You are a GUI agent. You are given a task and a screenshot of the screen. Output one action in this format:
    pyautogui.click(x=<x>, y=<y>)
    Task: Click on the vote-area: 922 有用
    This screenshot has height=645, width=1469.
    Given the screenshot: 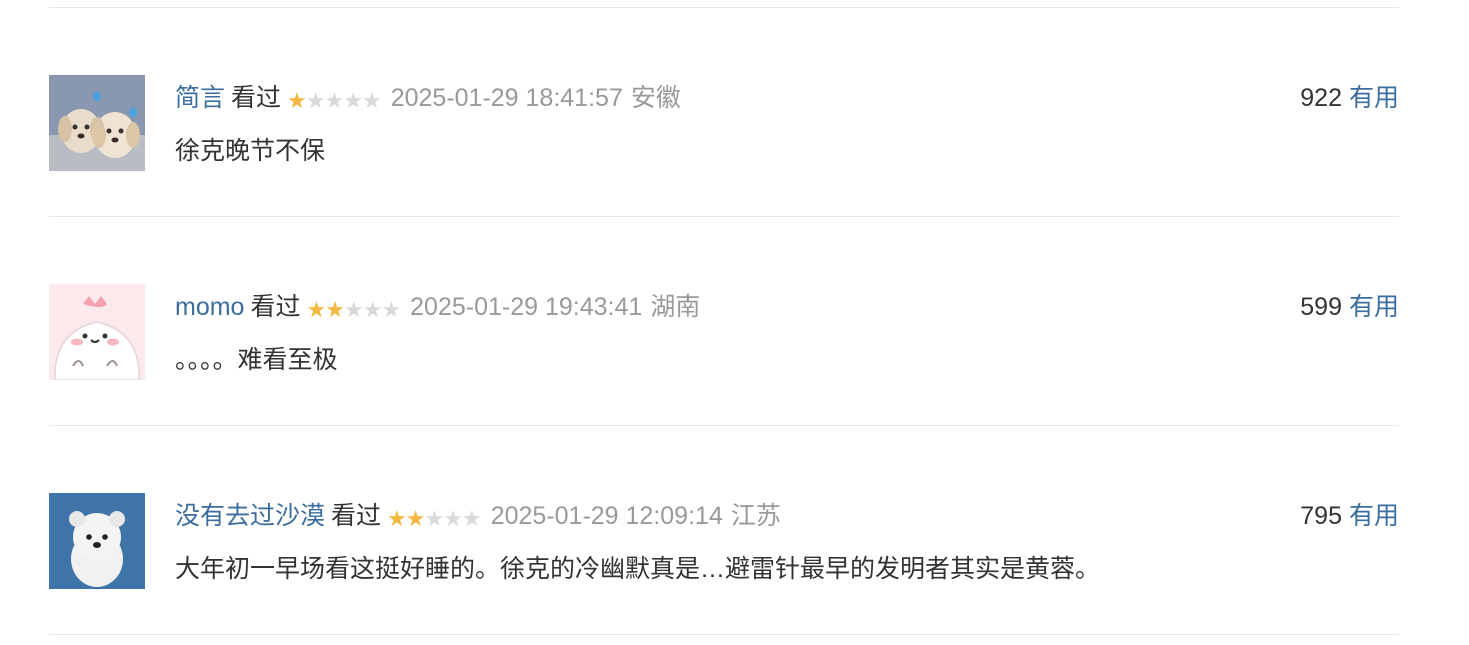 What is the action you would take?
    pyautogui.click(x=1349, y=98)
    